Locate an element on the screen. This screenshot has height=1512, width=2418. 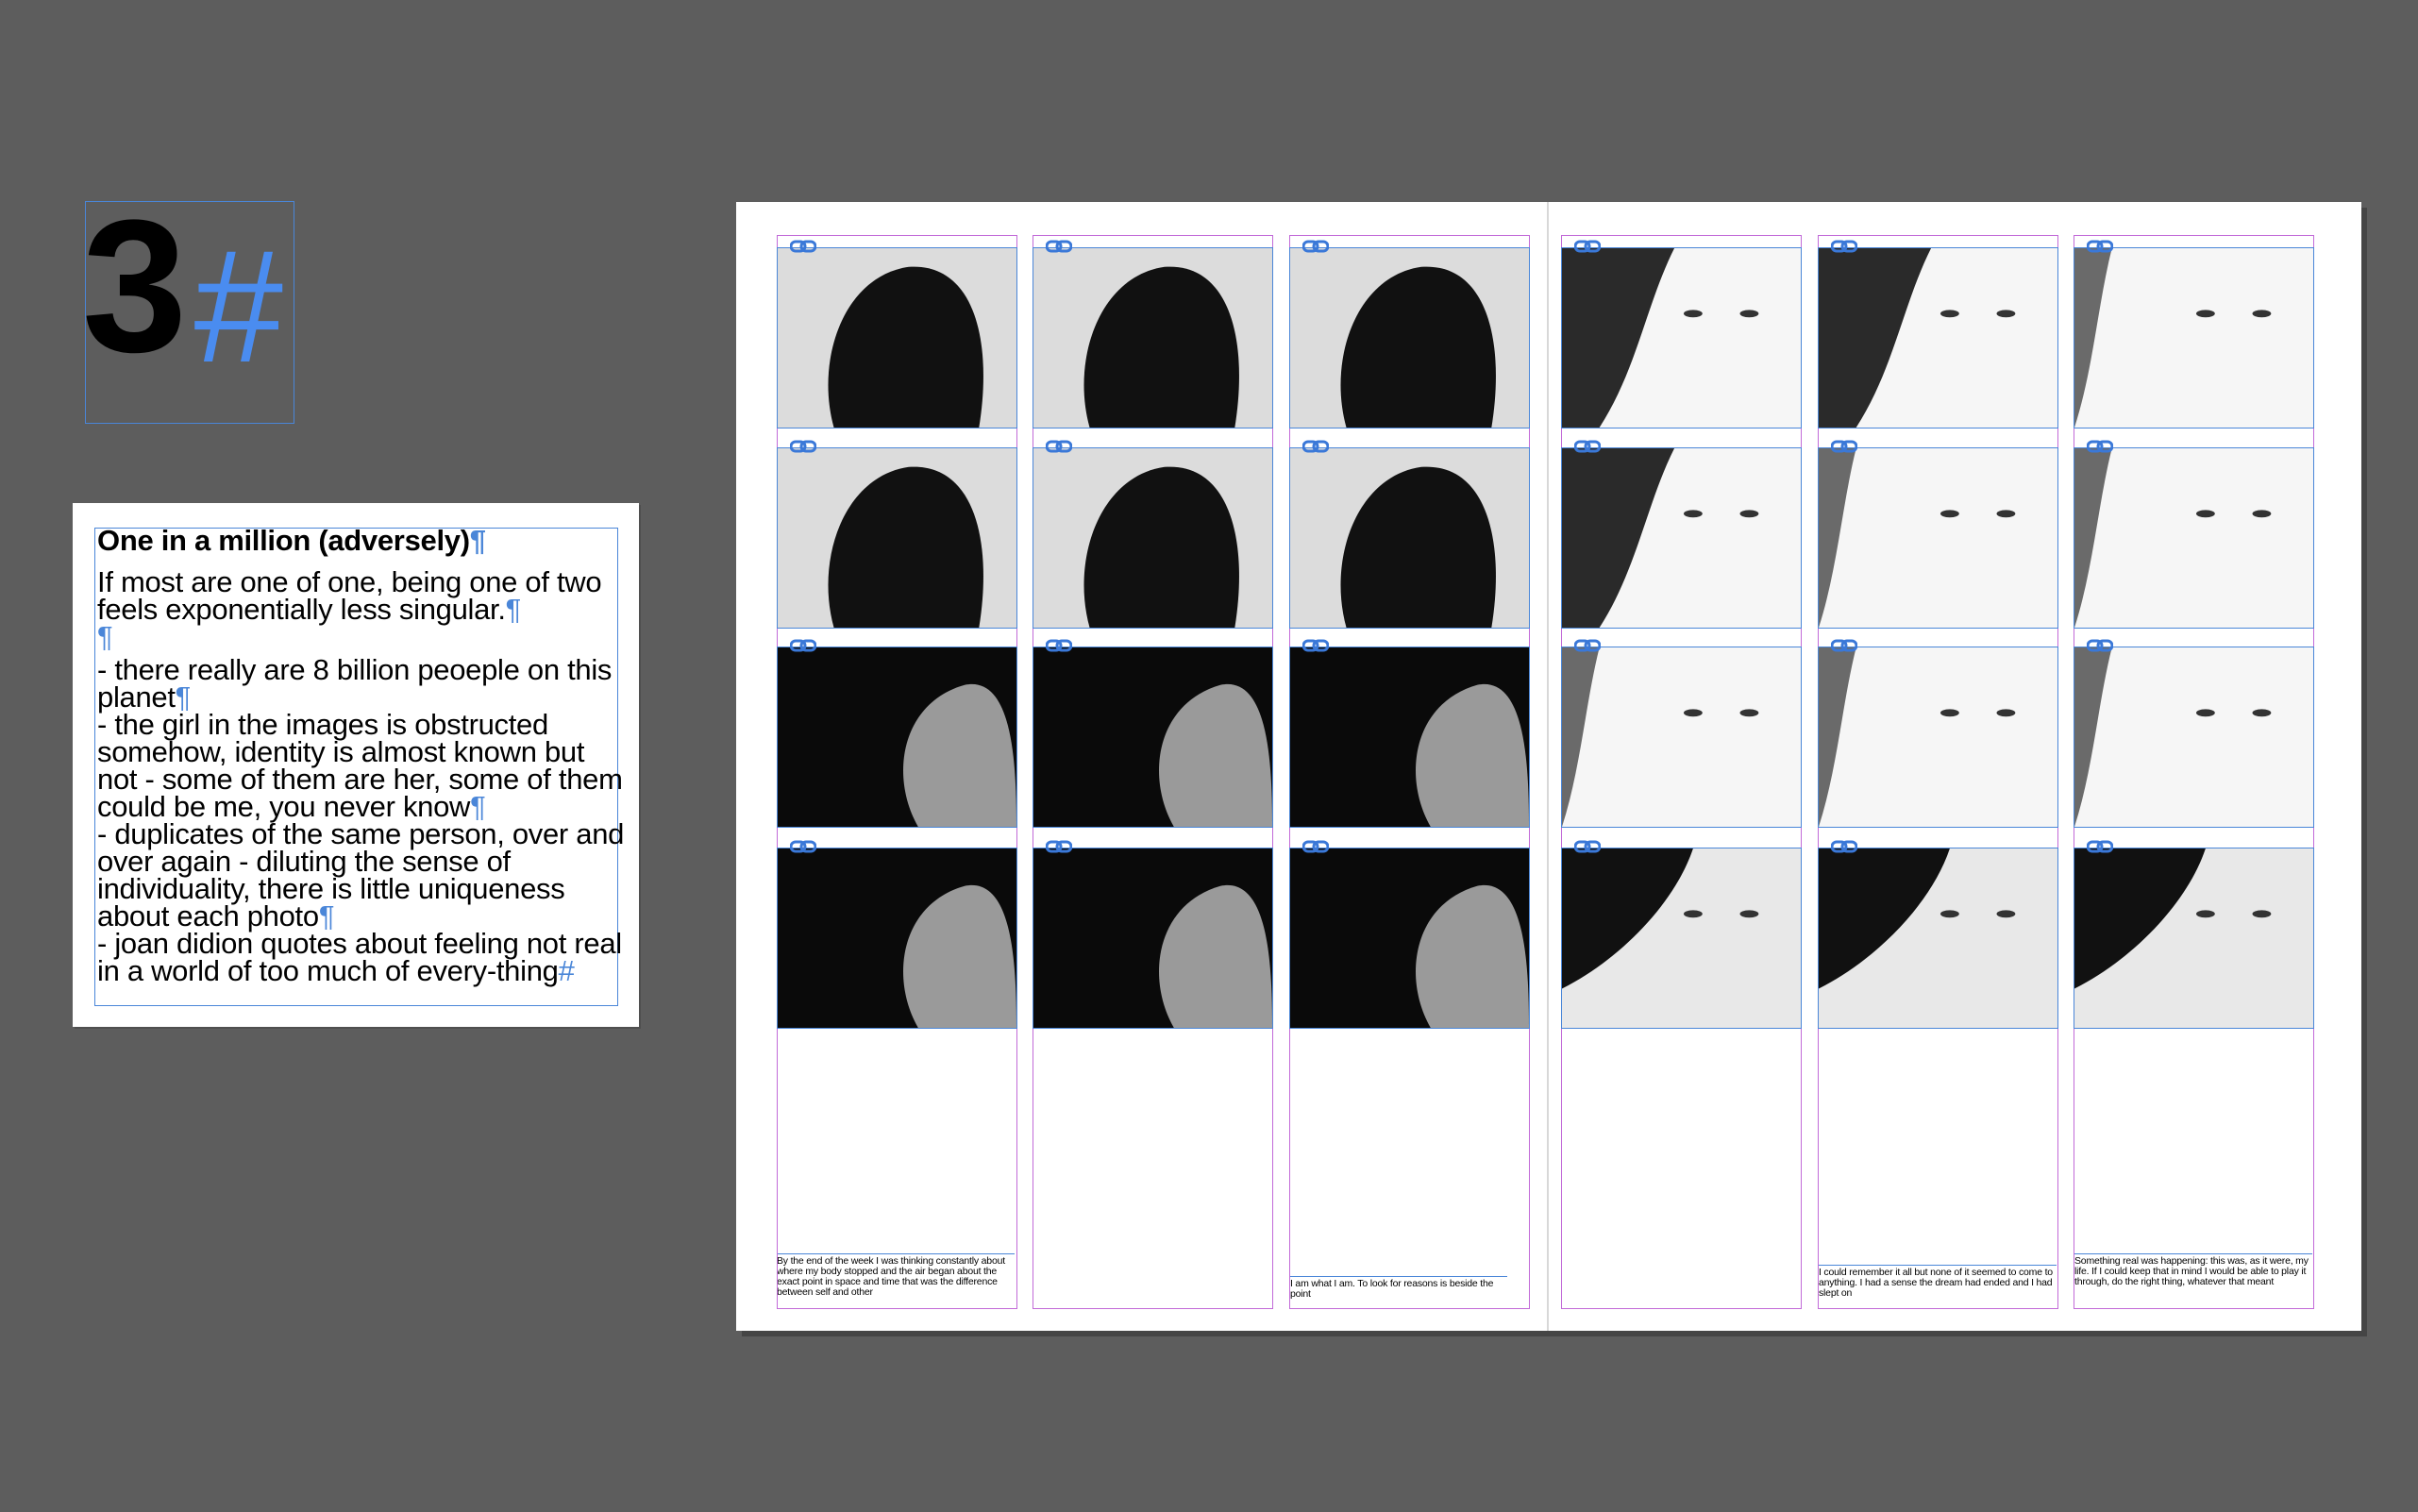
spread-spine is located at coordinates (1548, 766).